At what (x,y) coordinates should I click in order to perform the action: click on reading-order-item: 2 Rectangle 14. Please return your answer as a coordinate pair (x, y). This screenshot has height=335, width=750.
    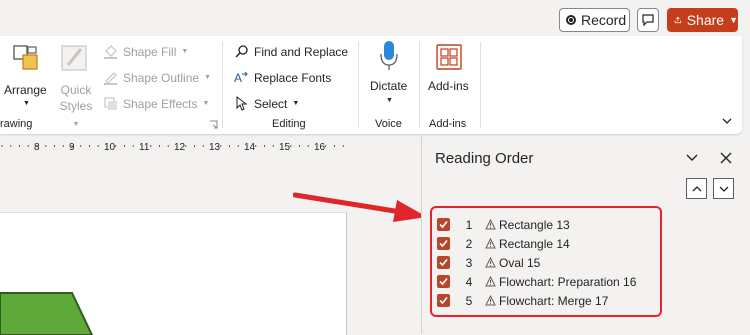
    Looking at the image, I should click on (503, 243).